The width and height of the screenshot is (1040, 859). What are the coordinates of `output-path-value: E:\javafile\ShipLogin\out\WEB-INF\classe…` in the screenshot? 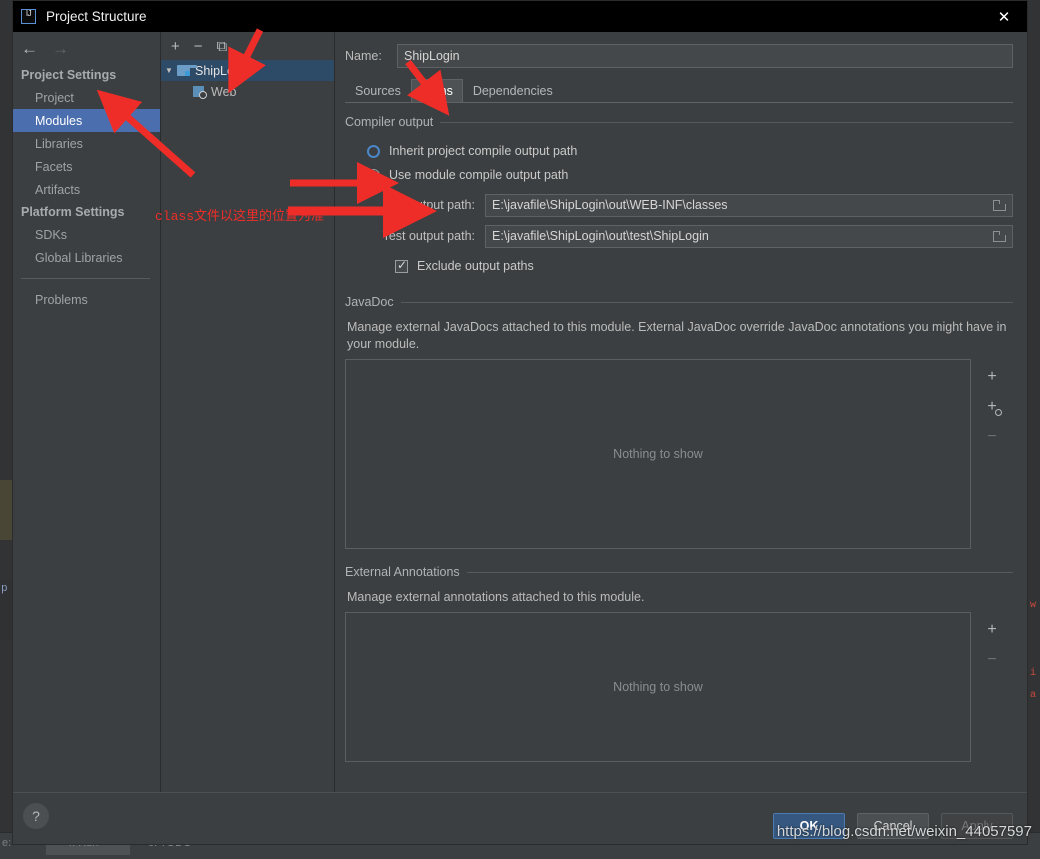 It's located at (607, 205).